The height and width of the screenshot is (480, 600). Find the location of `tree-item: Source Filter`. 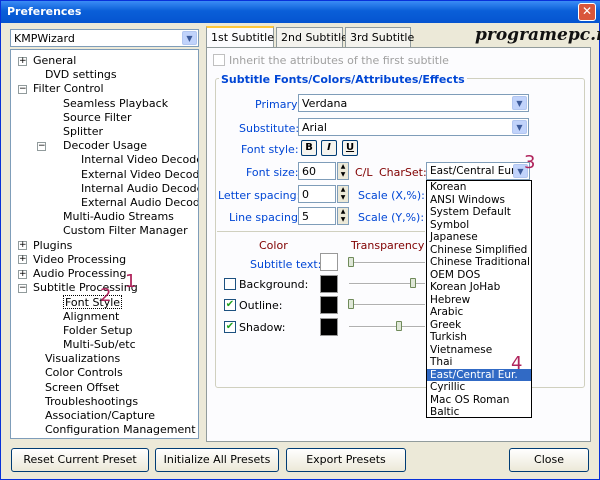

tree-item: Source Filter is located at coordinates (97, 118).